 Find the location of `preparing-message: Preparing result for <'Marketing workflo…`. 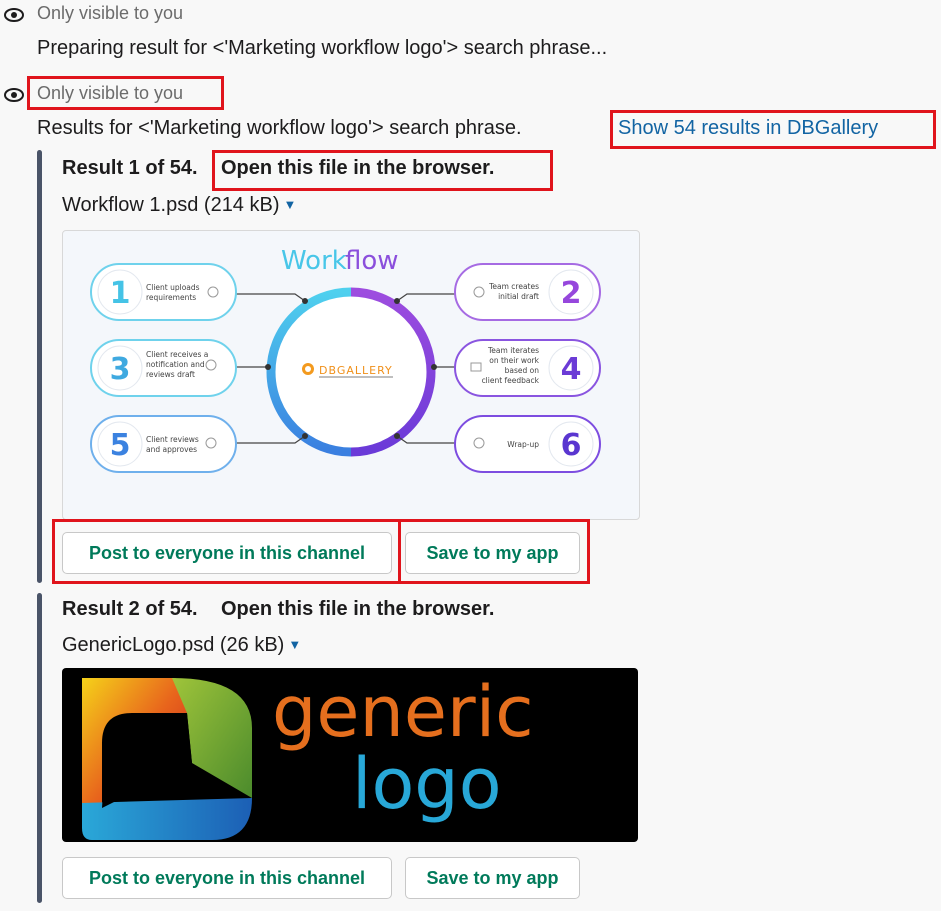

preparing-message: Preparing result for <'Marketing workflo… is located at coordinates (322, 48).